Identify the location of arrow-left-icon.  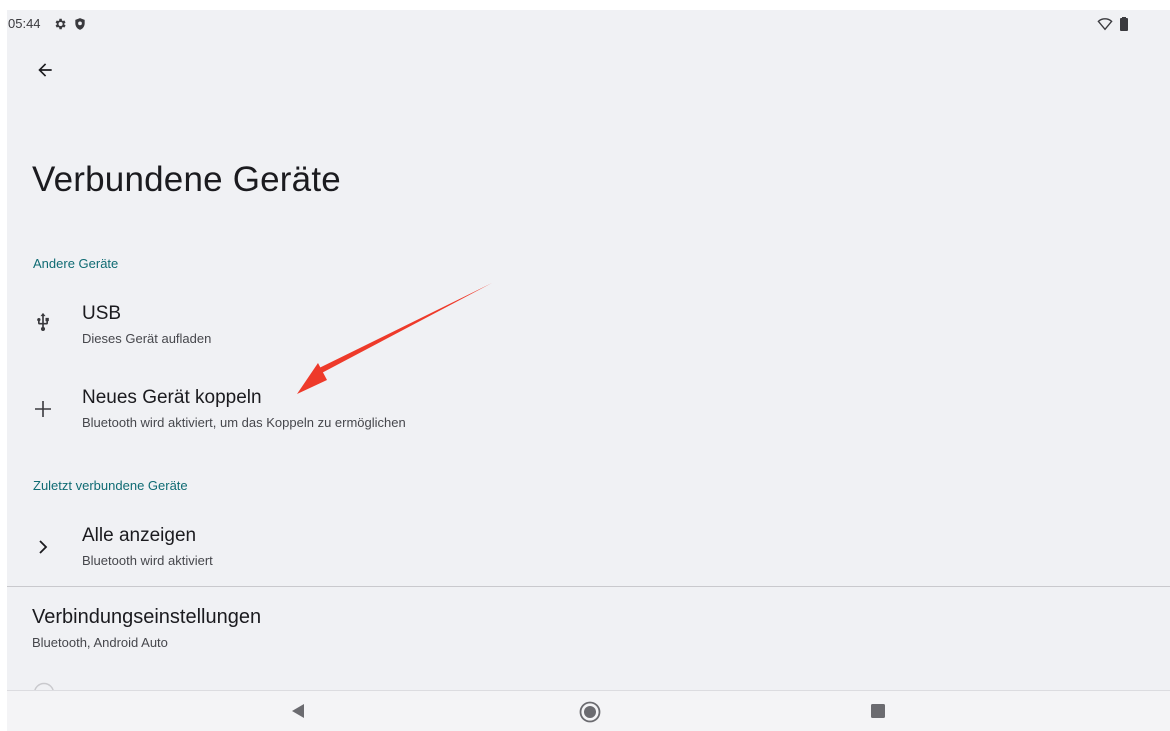
(45, 70).